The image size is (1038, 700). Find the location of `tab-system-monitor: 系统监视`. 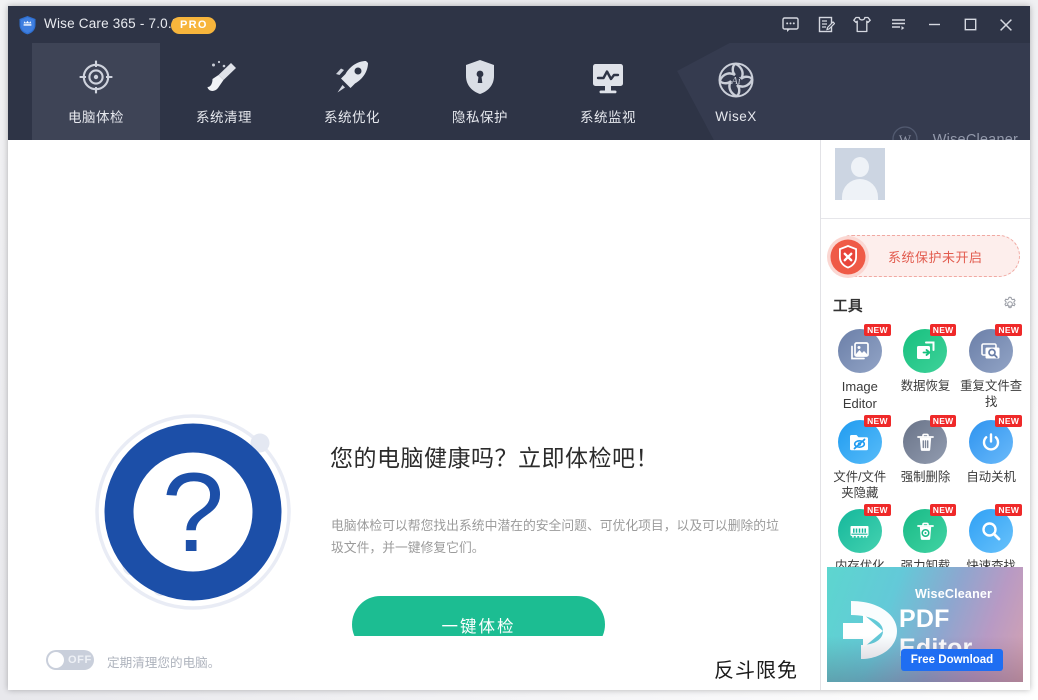

tab-system-monitor: 系统监视 is located at coordinates (608, 91).